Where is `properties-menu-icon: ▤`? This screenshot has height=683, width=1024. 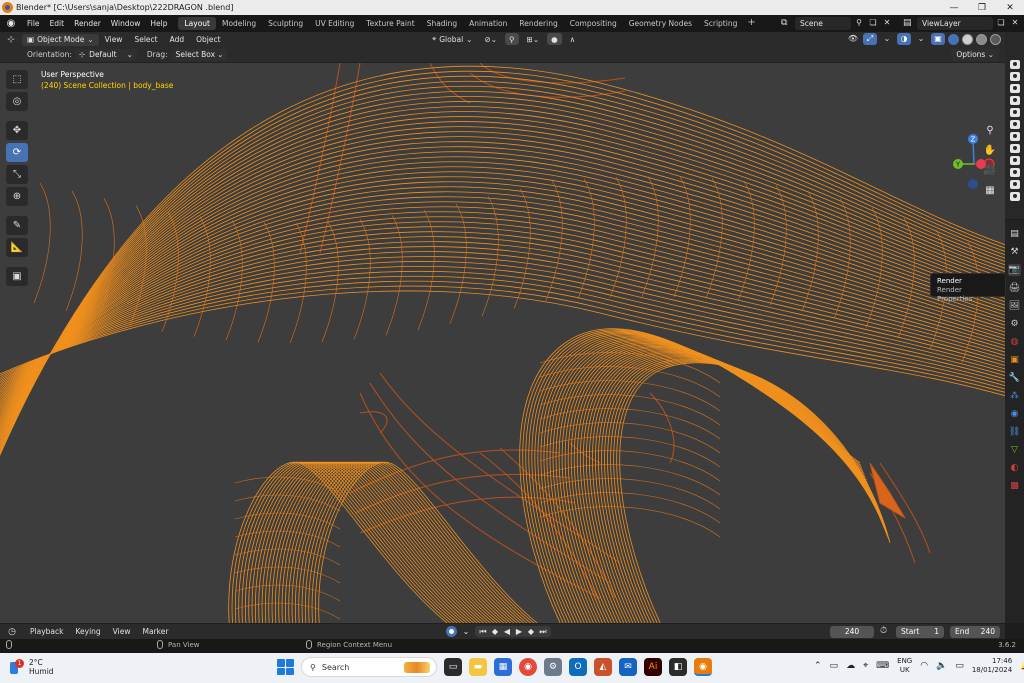
properties-menu-icon: ▤ is located at coordinates (1014, 234).